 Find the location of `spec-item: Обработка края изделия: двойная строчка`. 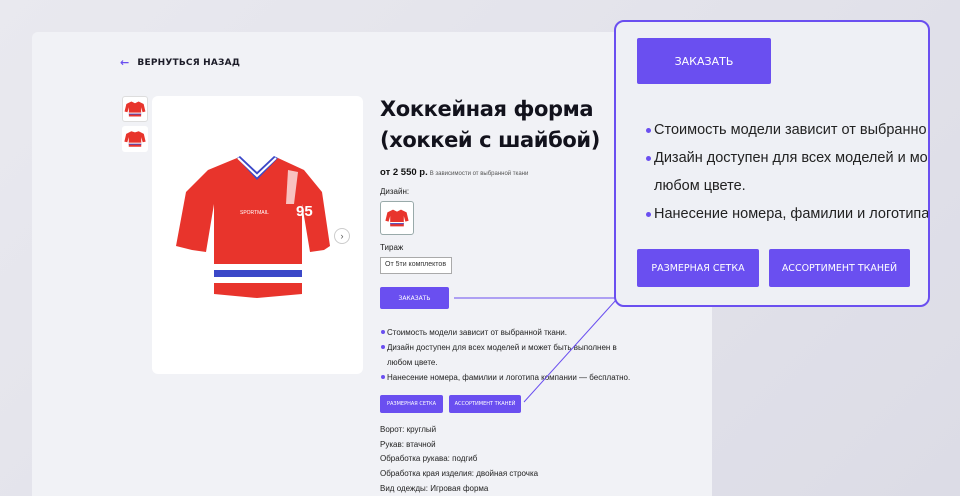

spec-item: Обработка края изделия: двойная строчка is located at coordinates (459, 474).